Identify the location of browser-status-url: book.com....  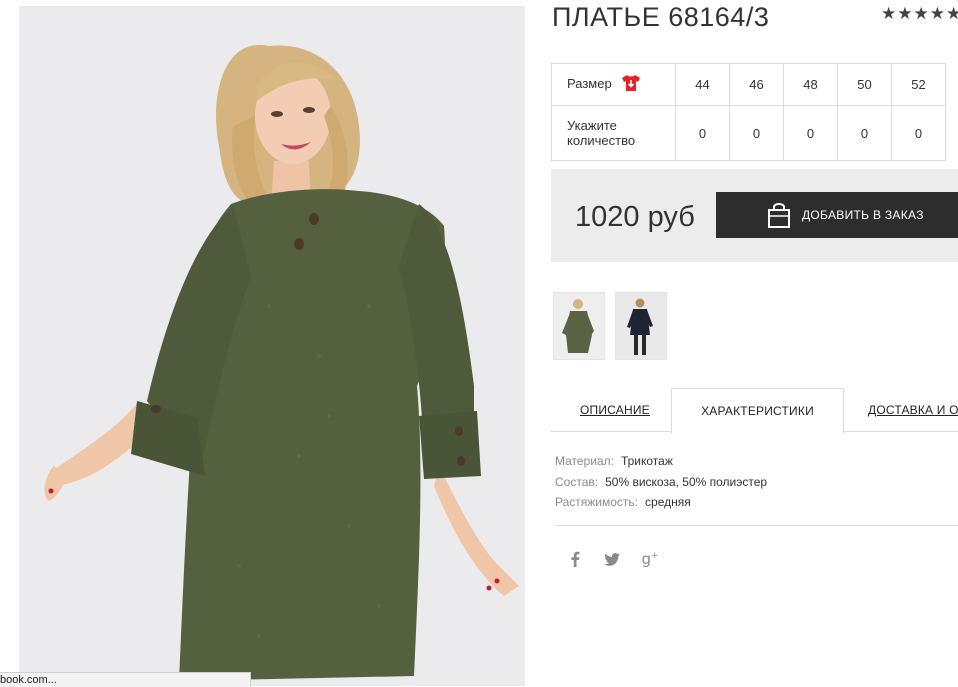
(125, 679).